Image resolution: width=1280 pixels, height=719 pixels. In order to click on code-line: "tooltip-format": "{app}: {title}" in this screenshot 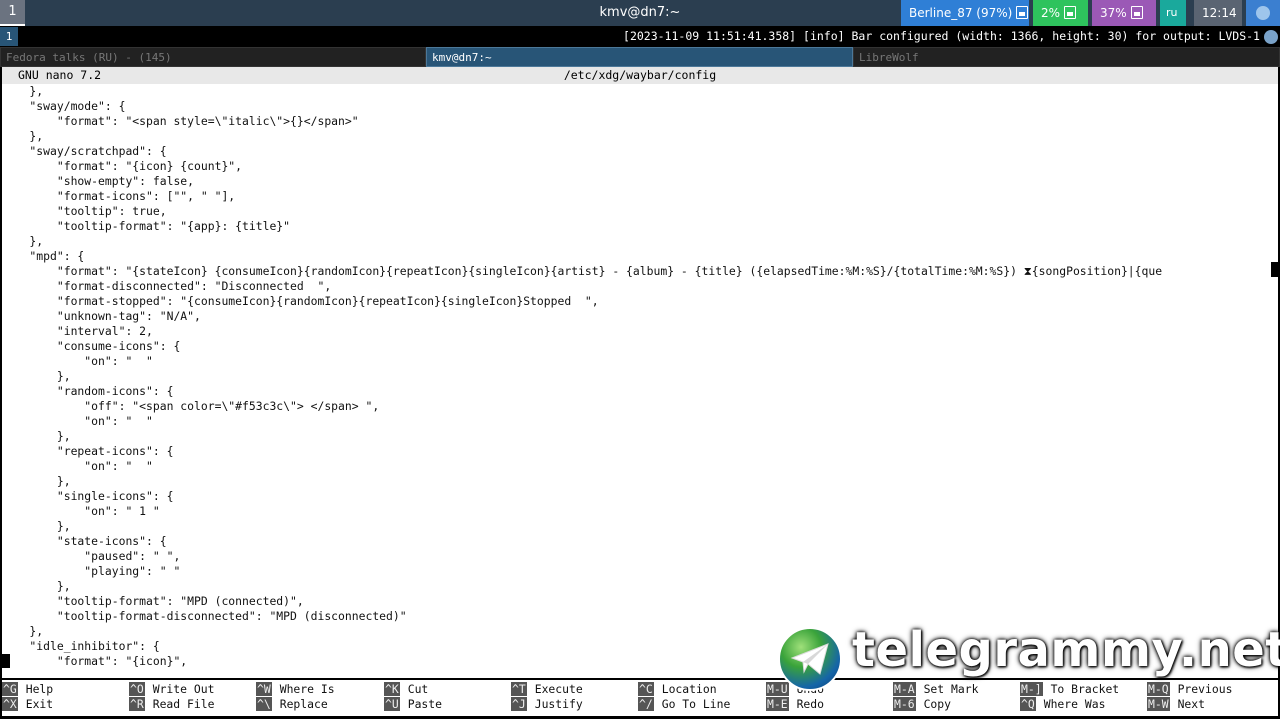, I will do `click(146, 226)`.